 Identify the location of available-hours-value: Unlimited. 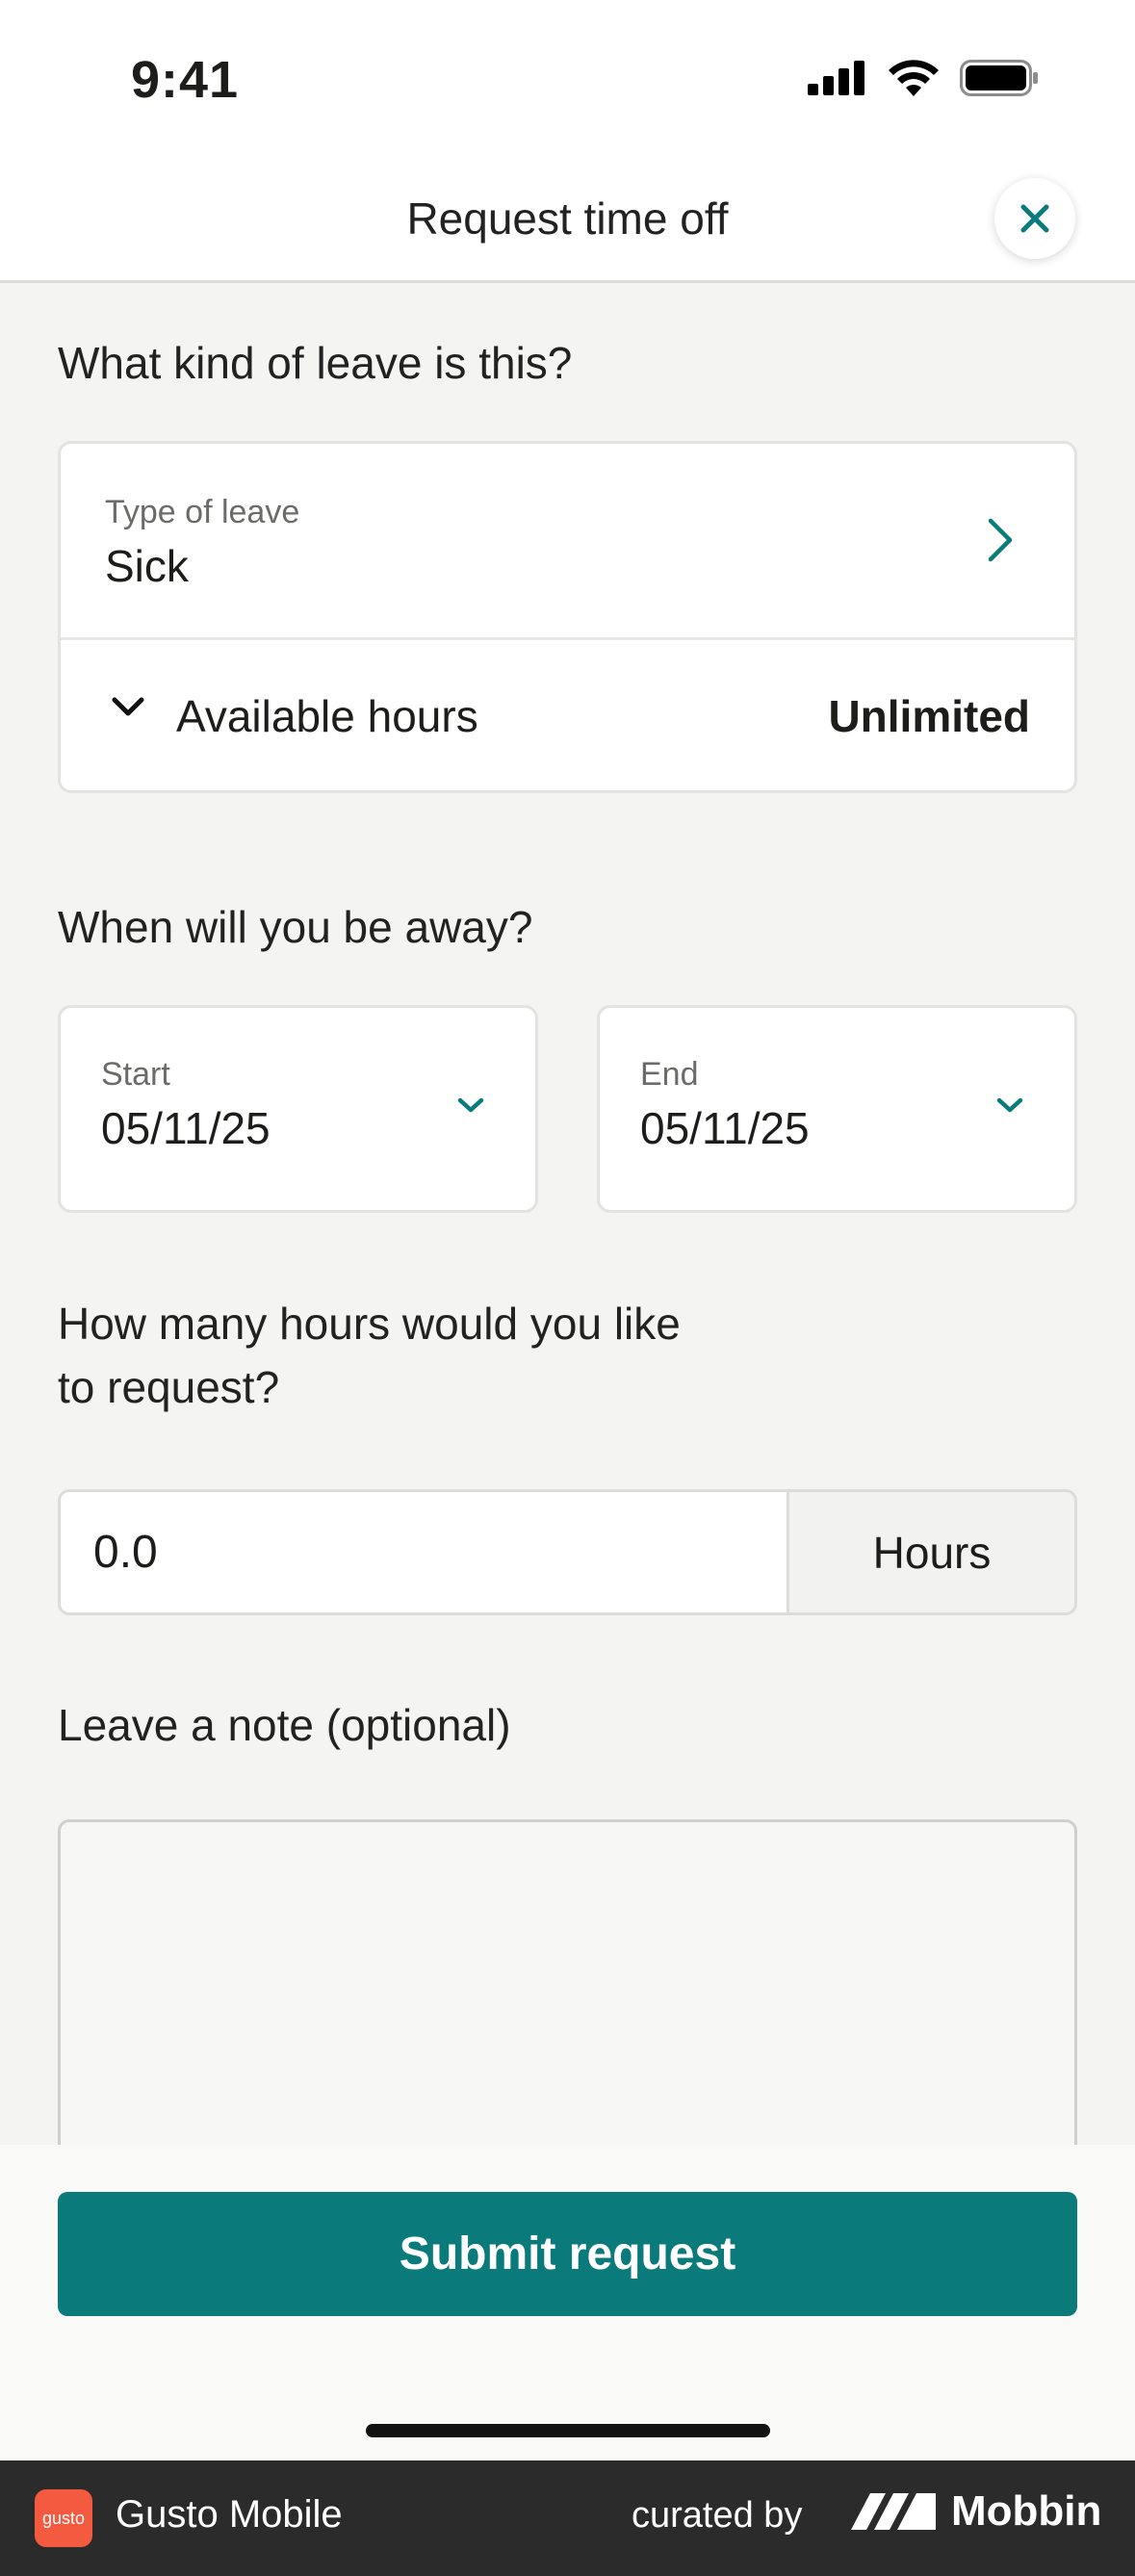
(929, 716).